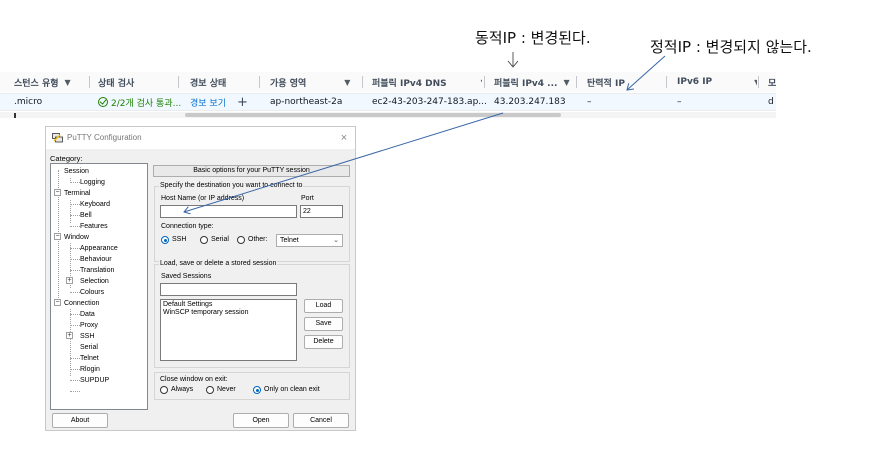 The image size is (893, 458). Describe the element at coordinates (186, 276) in the screenshot. I see `saved-sessions-label: Saved Sessions` at that location.